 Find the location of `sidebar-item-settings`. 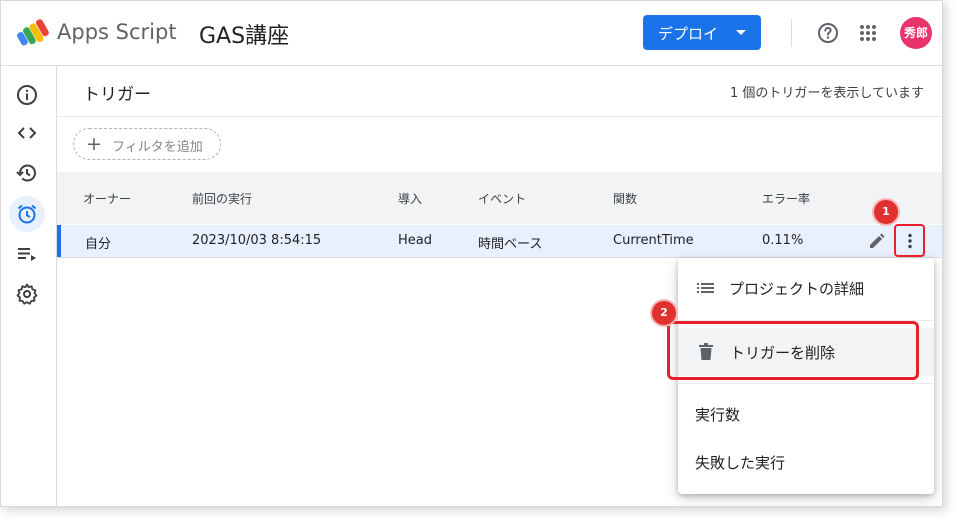

sidebar-item-settings is located at coordinates (27, 294).